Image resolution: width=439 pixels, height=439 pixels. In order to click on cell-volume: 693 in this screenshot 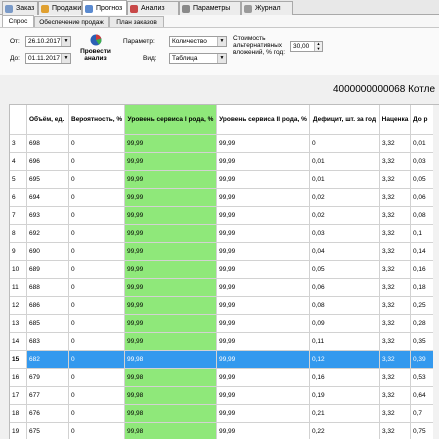, I will do `click(48, 216)`.